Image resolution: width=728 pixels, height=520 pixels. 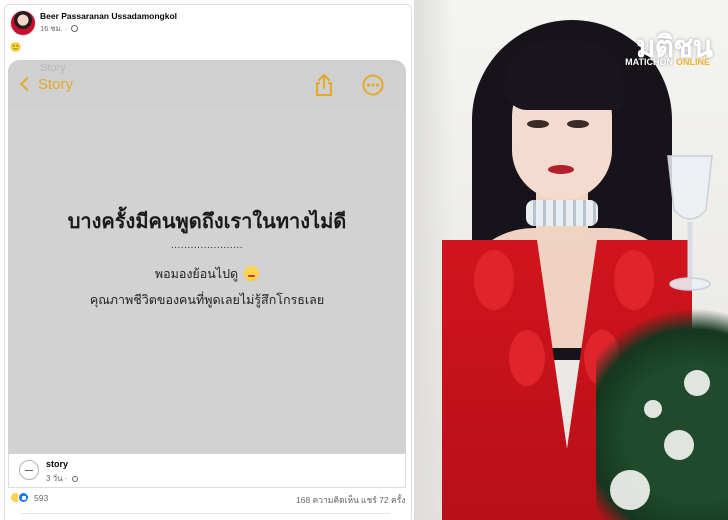 What do you see at coordinates (562, 213) in the screenshot?
I see `crystal-choker` at bounding box center [562, 213].